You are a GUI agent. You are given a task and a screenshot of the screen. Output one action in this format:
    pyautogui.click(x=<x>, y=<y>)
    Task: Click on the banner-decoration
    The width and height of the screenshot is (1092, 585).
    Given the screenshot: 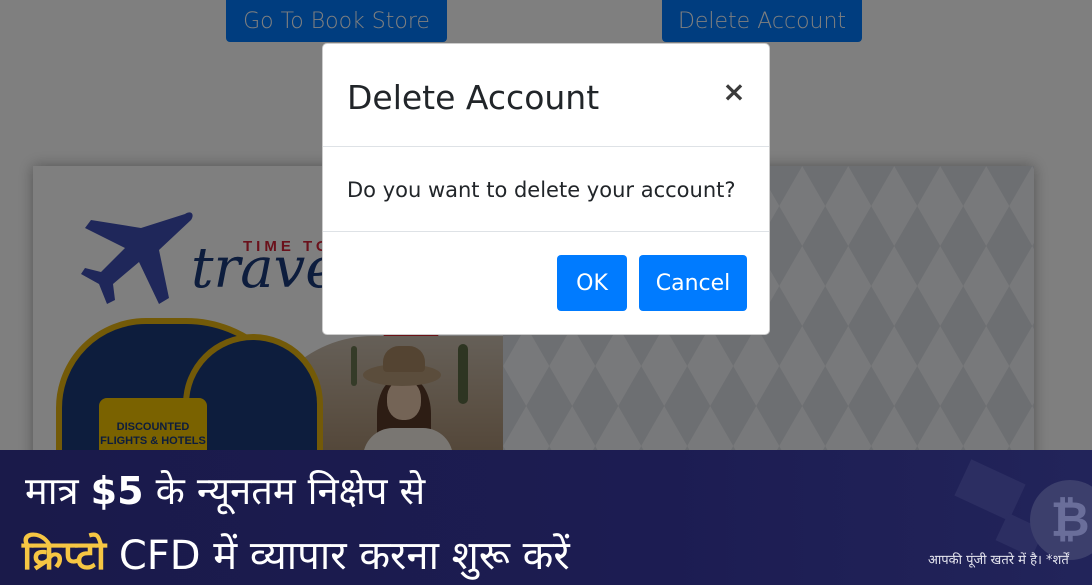 What is the action you would take?
    pyautogui.click(x=990, y=490)
    